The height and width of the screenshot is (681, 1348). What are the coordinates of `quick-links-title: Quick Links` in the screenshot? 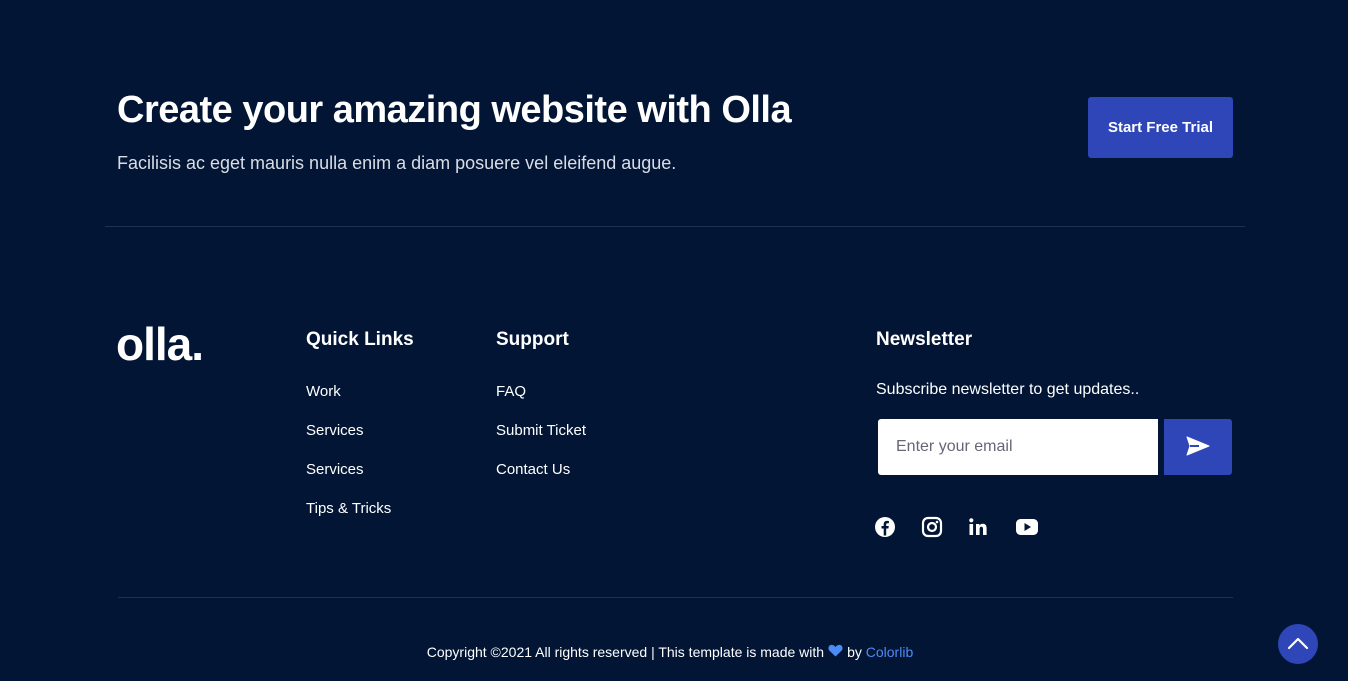 It's located at (360, 339).